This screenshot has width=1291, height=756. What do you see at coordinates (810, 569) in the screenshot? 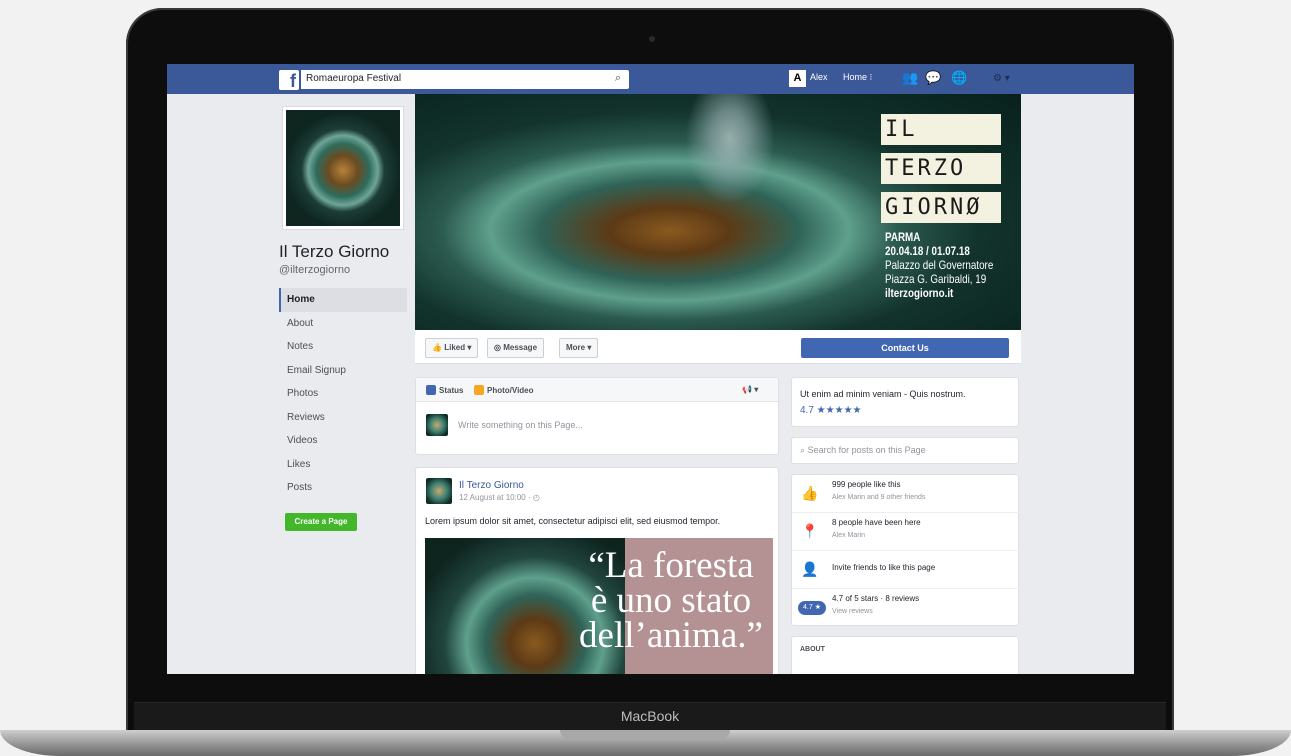
I see `invite-friends-icon: 👤` at bounding box center [810, 569].